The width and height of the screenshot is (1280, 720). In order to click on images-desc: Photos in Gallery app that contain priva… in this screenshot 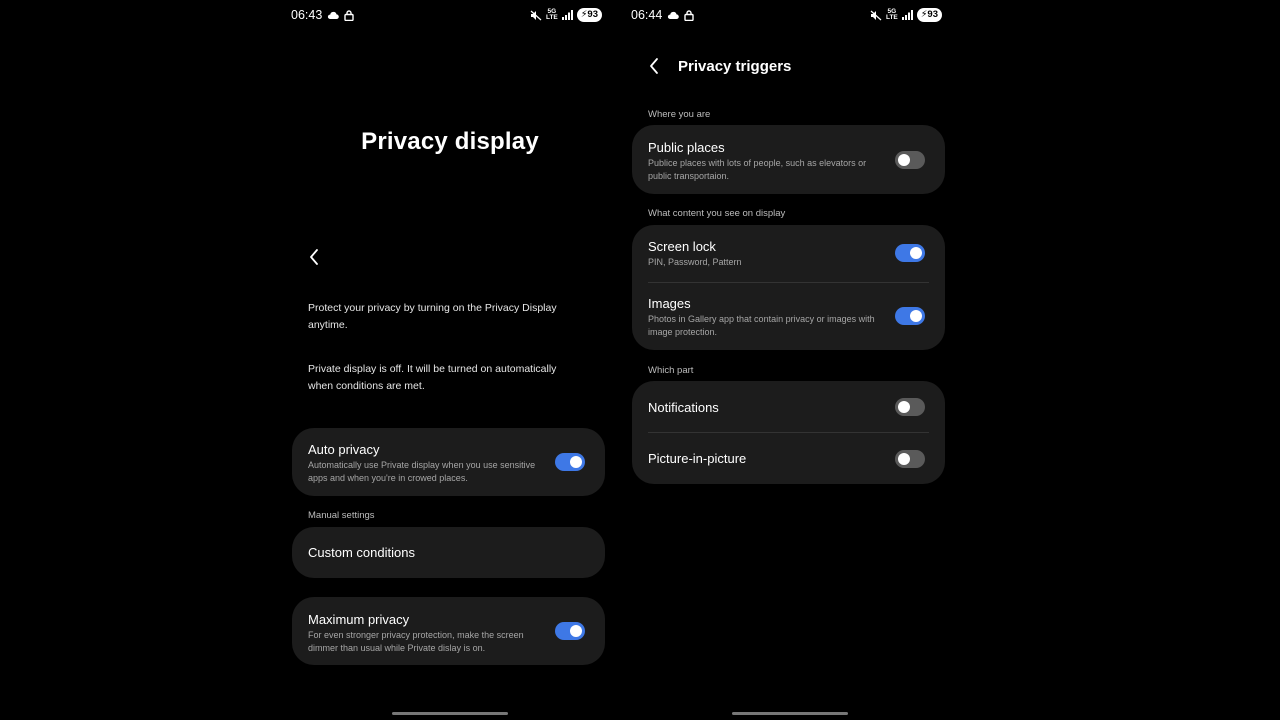, I will do `click(761, 325)`.